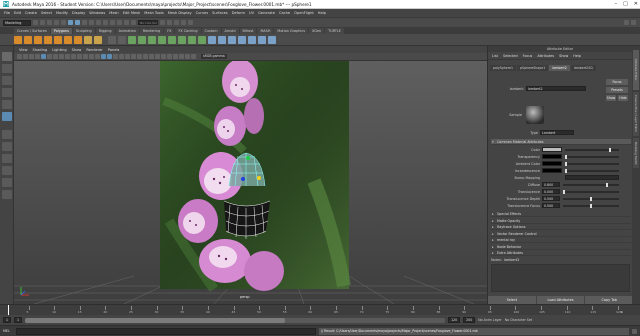 The image size is (640, 336). I want to click on menu-windows: Windows, so click(97, 13).